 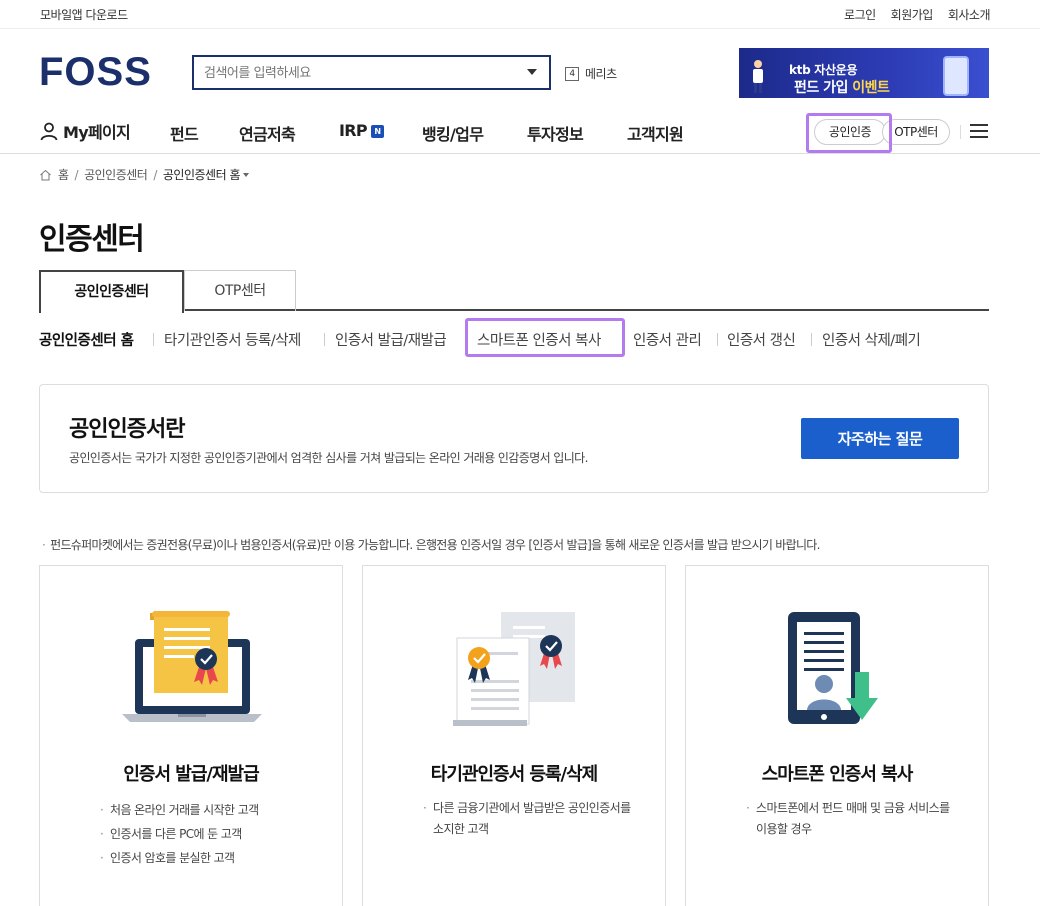 What do you see at coordinates (912, 14) in the screenshot?
I see `signup-link: 회원가입` at bounding box center [912, 14].